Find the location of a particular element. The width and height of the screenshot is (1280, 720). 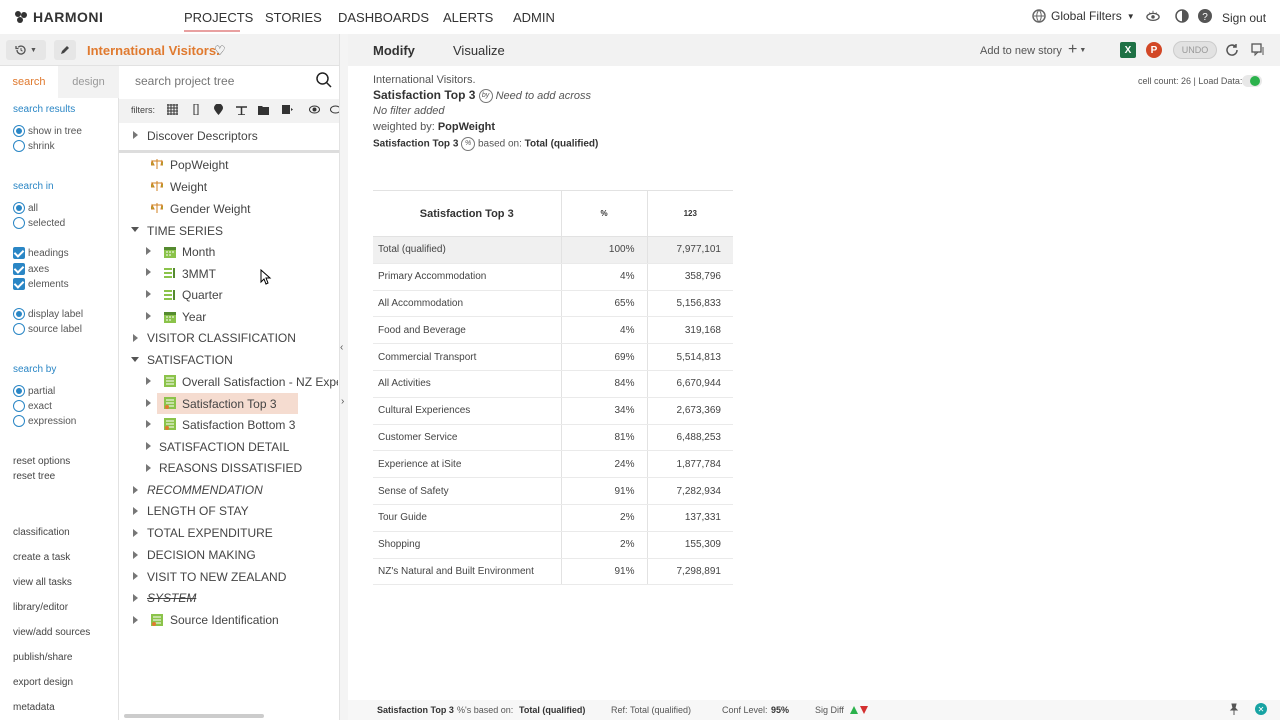

view-add-sources-link: view/add sources is located at coordinates (51, 632).